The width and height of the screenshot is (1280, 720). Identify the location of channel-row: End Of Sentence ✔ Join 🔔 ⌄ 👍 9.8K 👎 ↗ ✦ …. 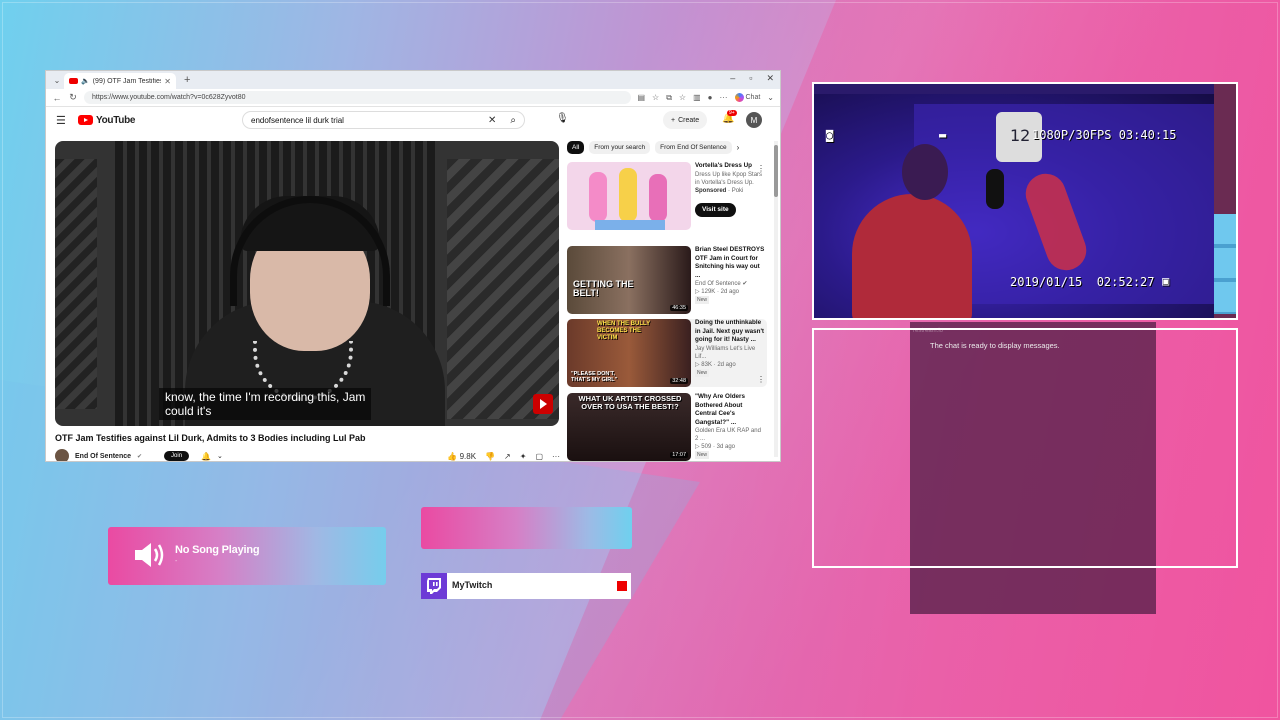
(307, 455).